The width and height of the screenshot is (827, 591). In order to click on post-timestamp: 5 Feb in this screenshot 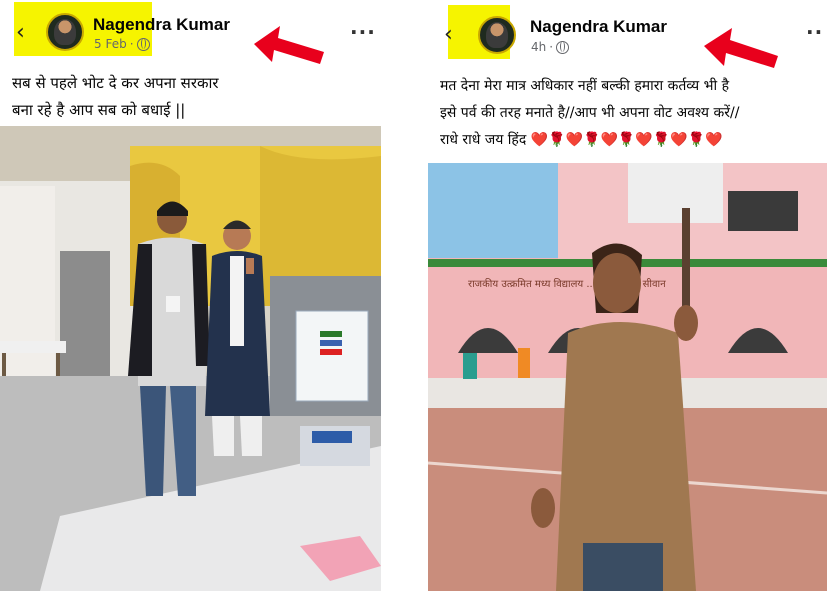, I will do `click(110, 44)`.